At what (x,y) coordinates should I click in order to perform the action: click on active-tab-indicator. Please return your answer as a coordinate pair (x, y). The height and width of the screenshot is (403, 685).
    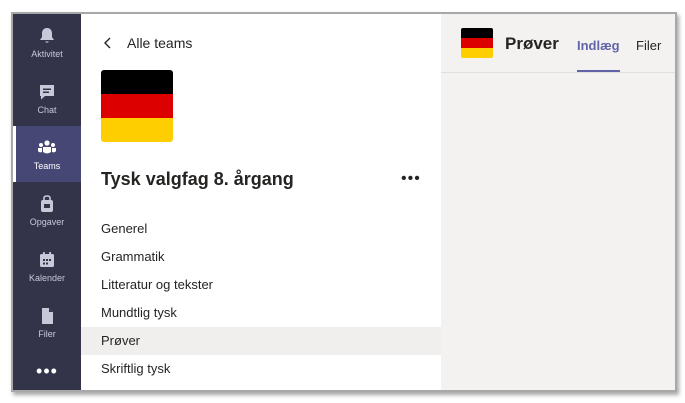
    Looking at the image, I should click on (598, 71).